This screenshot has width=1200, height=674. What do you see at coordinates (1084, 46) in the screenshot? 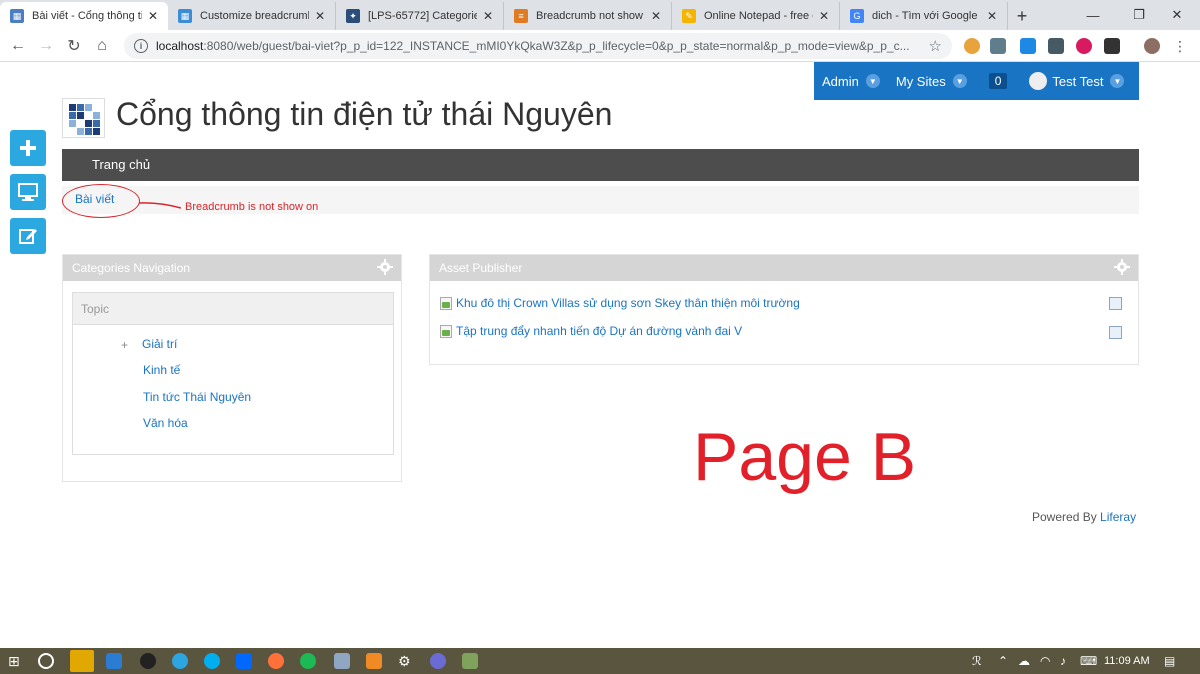
I see `moon-extension-icon` at bounding box center [1084, 46].